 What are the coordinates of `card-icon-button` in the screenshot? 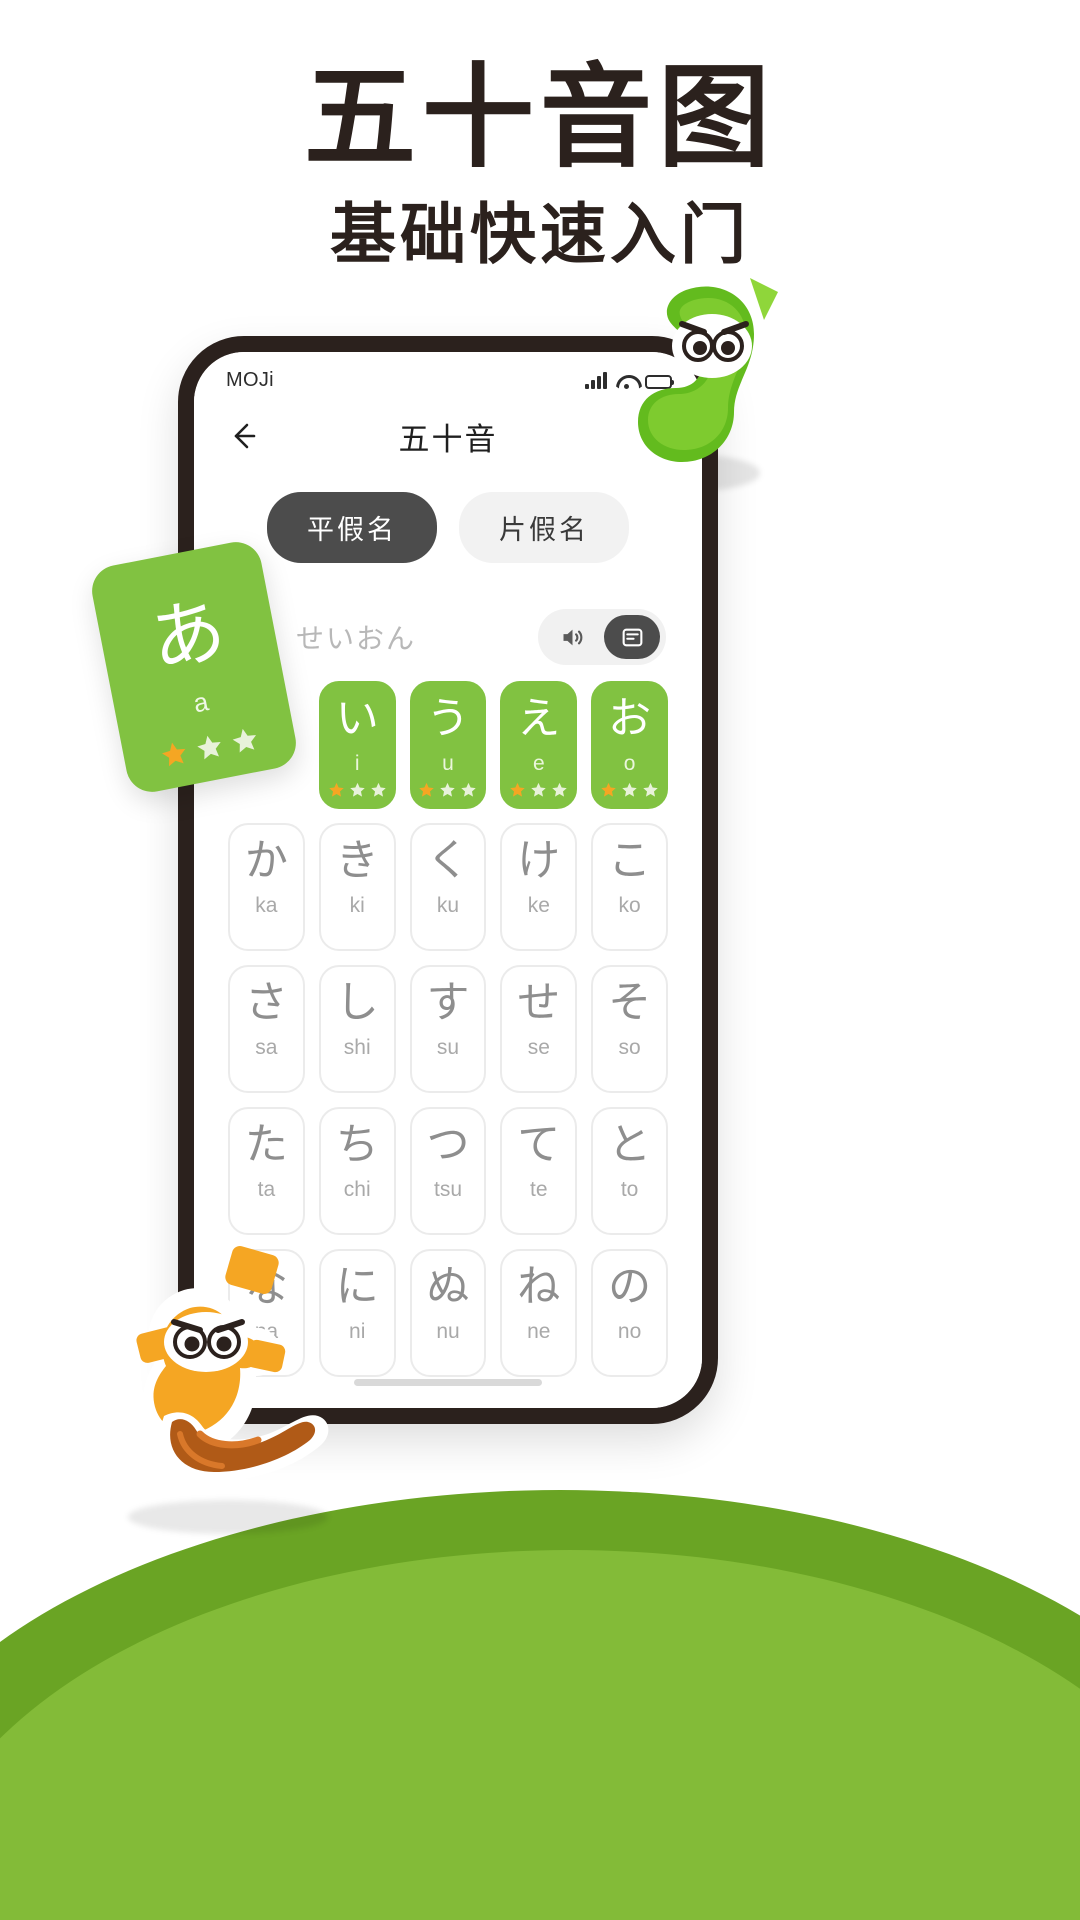 It's located at (632, 637).